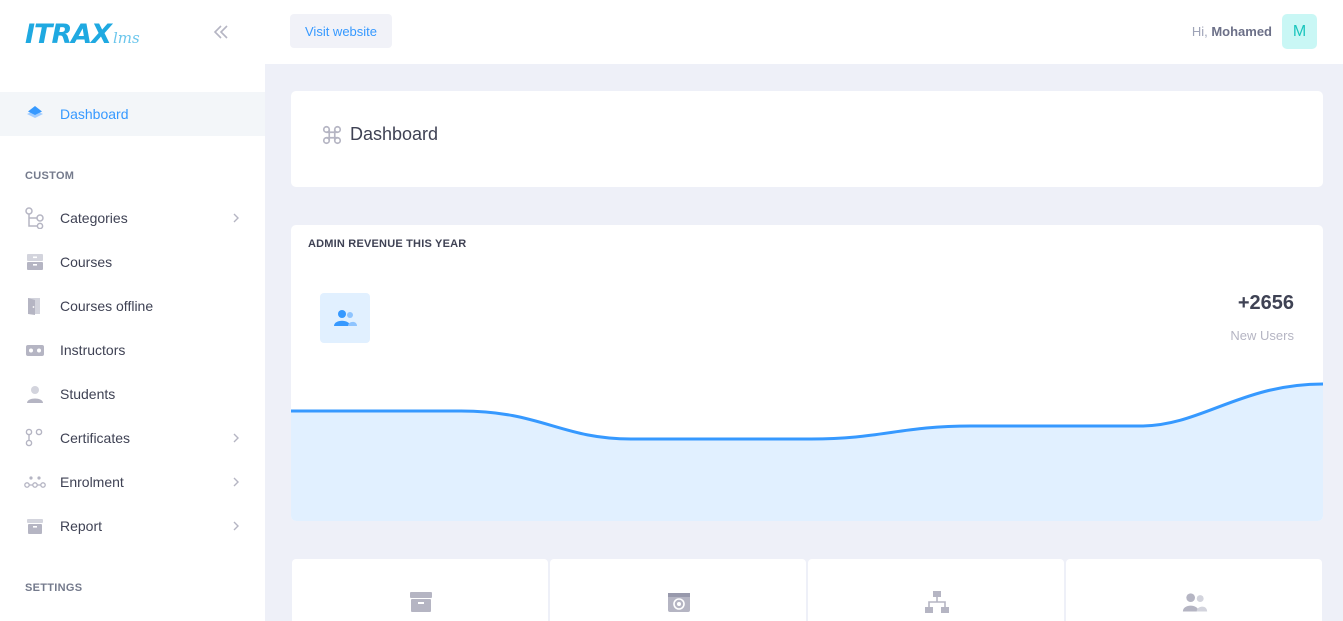  I want to click on sidebar-item-label: Dashboard, so click(94, 114).